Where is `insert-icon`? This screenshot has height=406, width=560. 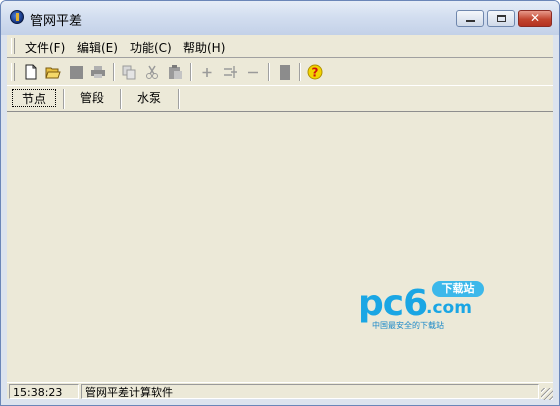 insert-icon is located at coordinates (230, 72).